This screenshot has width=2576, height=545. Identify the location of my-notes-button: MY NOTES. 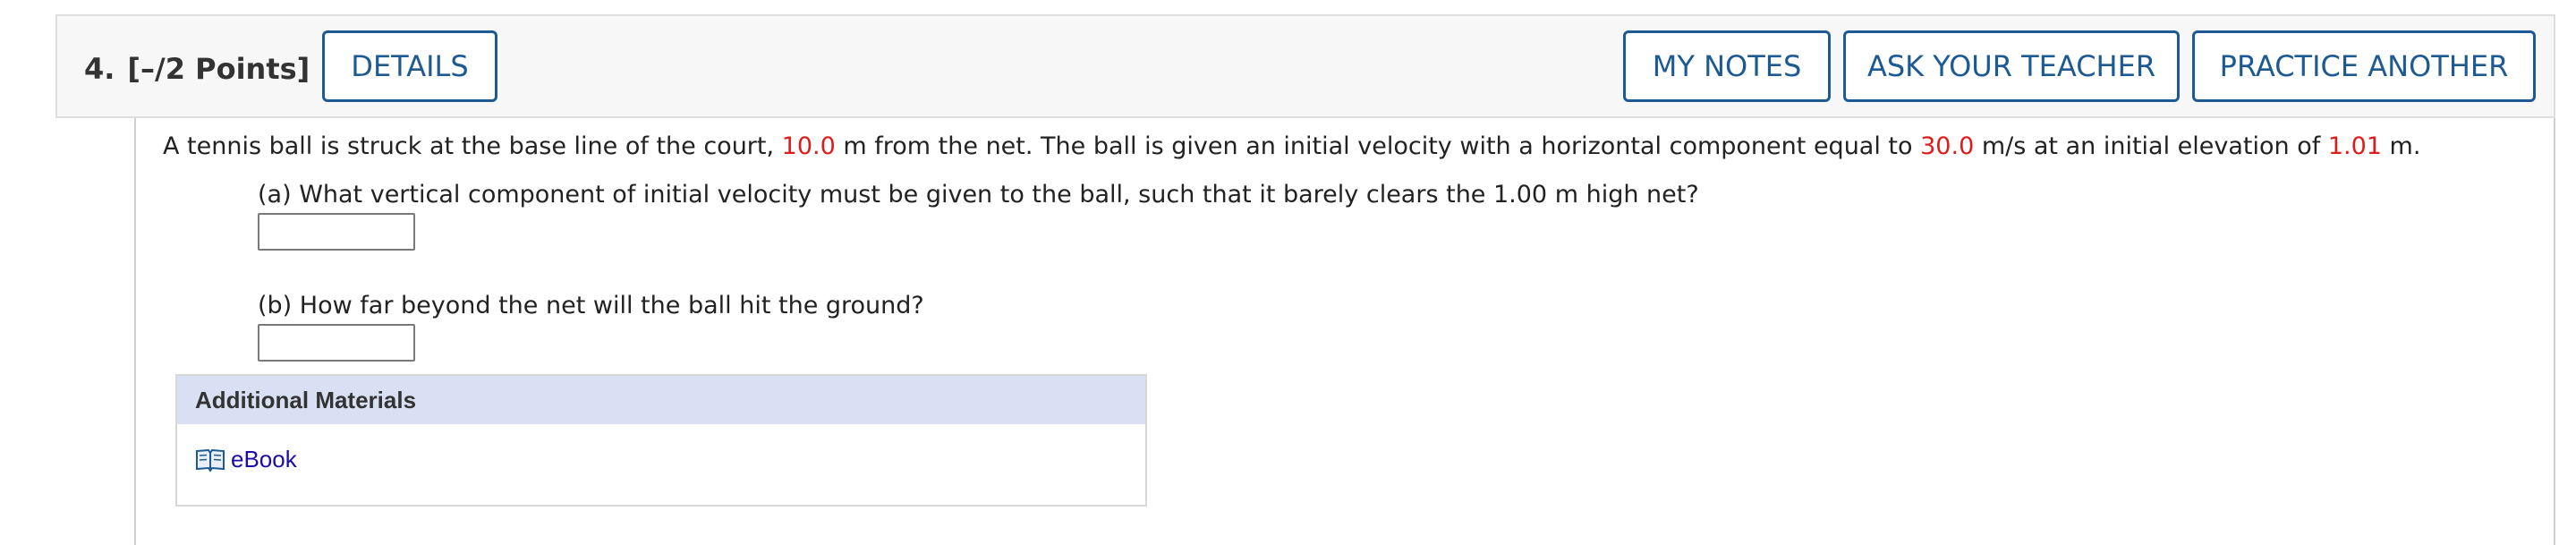
(1727, 66).